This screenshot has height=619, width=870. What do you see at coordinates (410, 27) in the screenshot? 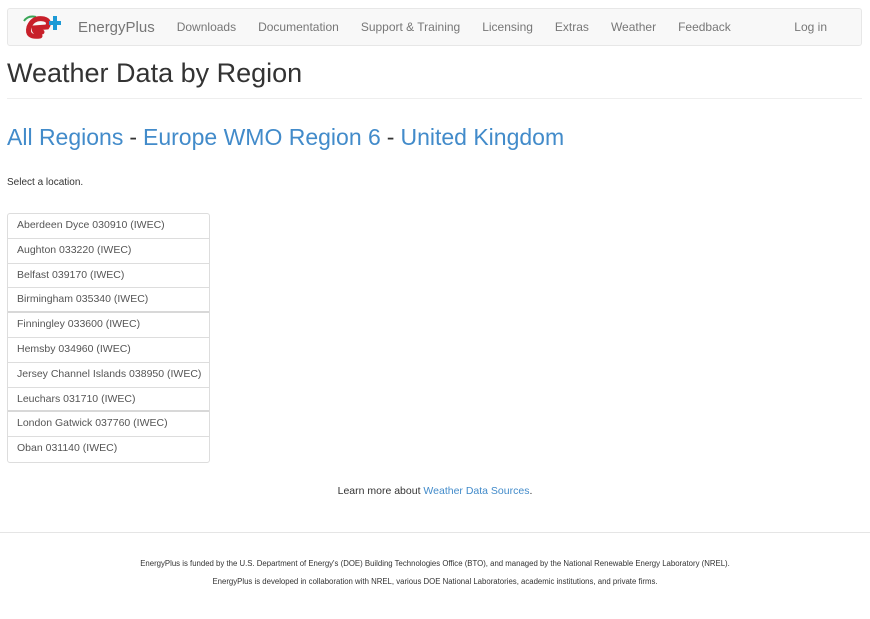
I see `nav-support-training: Support & Training` at bounding box center [410, 27].